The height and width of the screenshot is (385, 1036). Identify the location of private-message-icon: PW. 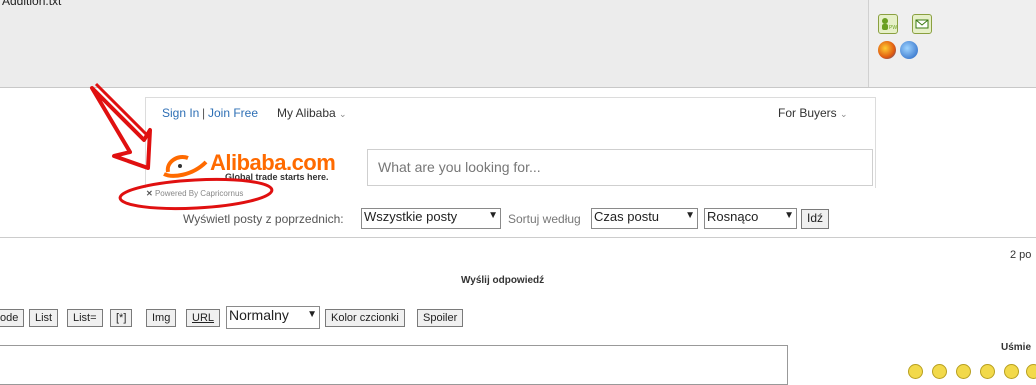
(888, 24).